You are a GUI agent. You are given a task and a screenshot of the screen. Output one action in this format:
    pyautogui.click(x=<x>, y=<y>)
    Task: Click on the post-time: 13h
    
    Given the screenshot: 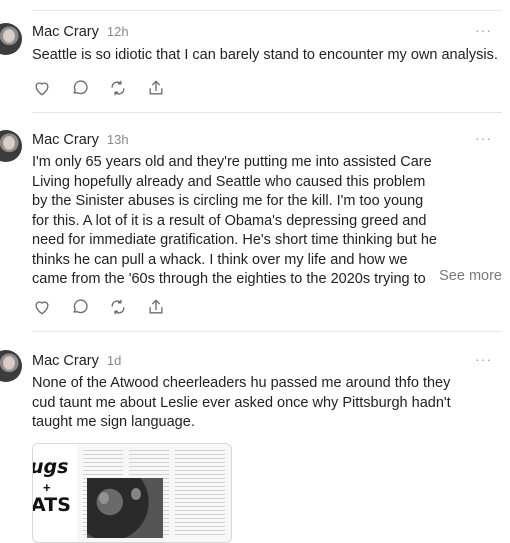 What is the action you would take?
    pyautogui.click(x=117, y=139)
    